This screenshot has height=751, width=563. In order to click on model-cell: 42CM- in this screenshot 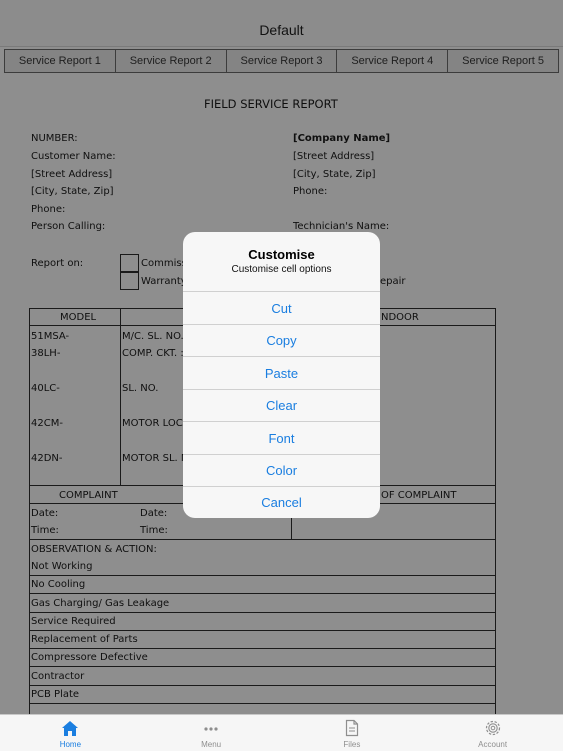, I will do `click(47, 423)`.